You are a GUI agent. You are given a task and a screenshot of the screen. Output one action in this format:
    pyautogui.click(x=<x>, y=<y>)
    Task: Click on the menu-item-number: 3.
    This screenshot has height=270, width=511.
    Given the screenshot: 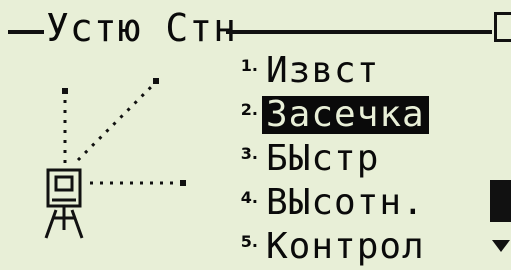 What is the action you would take?
    pyautogui.click(x=249, y=153)
    